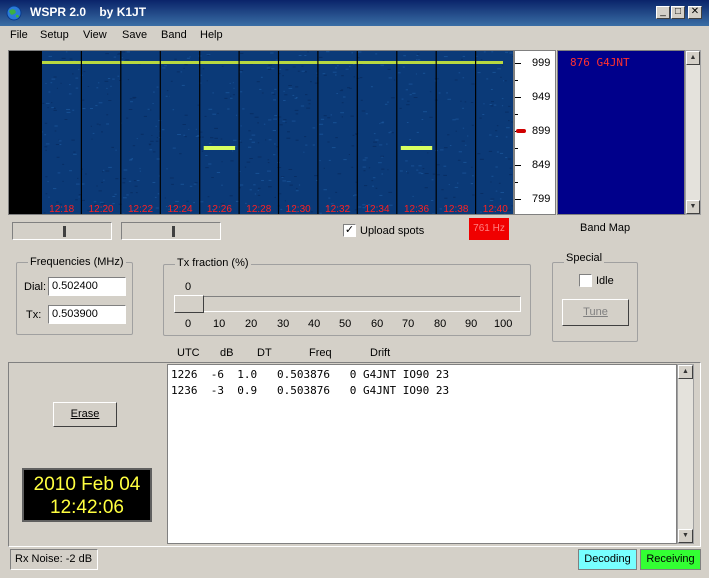 This screenshot has width=709, height=578. What do you see at coordinates (354, 13) in the screenshot?
I see `title-bar: WSPR 2.0 by K1JT _ □ ✕` at bounding box center [354, 13].